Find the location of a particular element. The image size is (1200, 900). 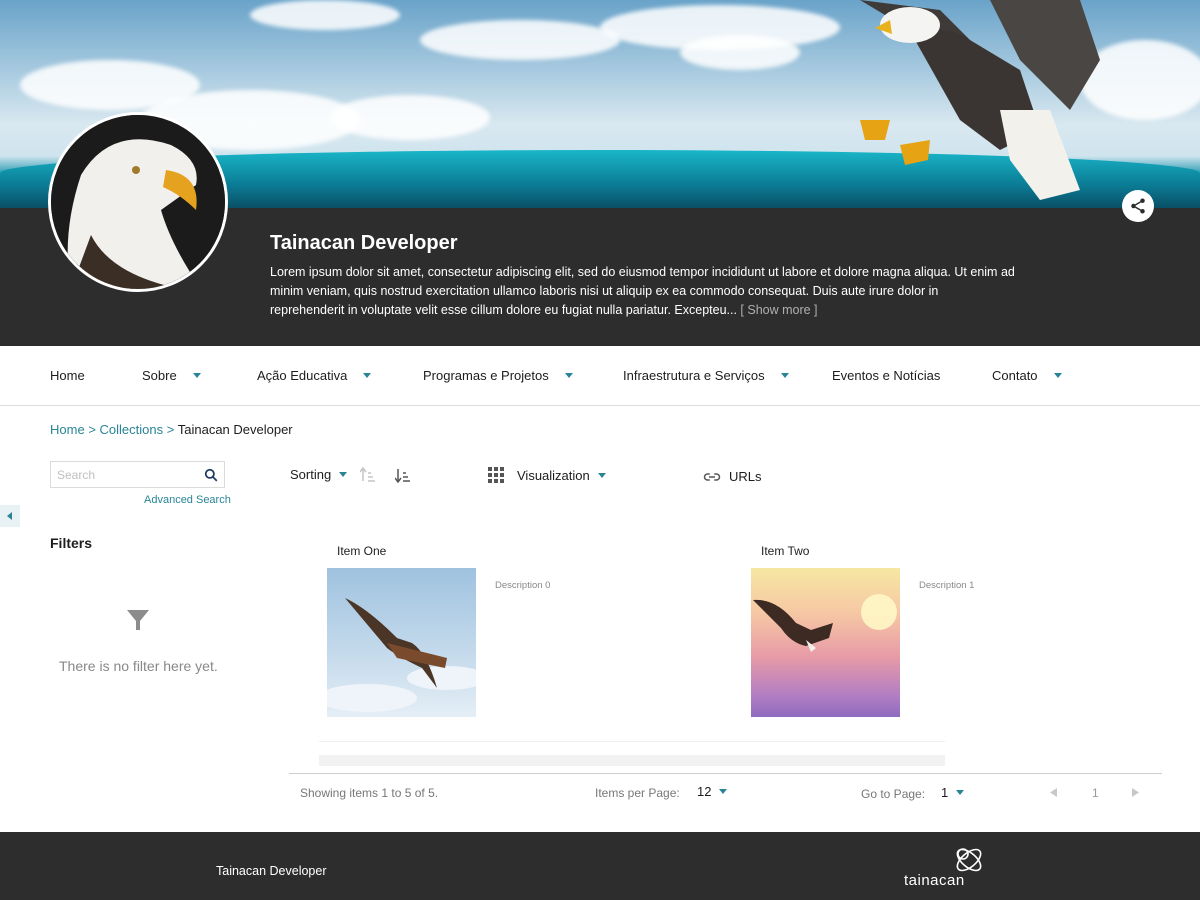

share-button is located at coordinates (1138, 206).